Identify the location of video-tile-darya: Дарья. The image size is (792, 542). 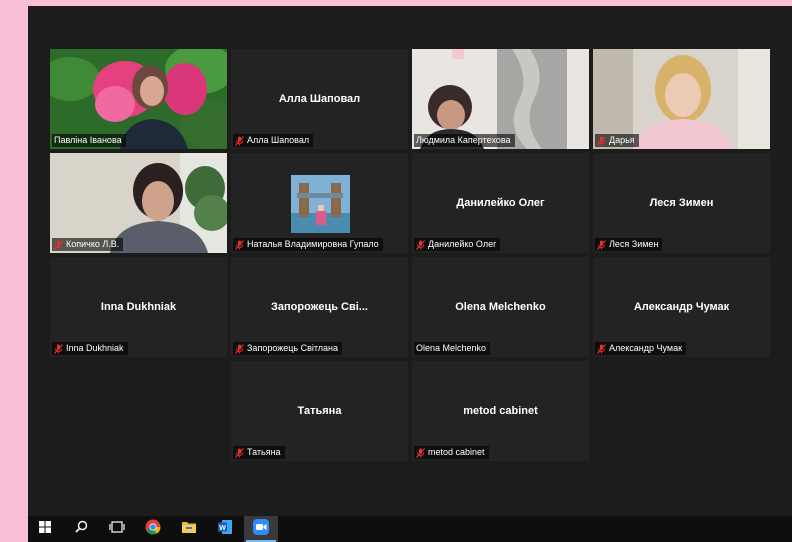
(681, 99).